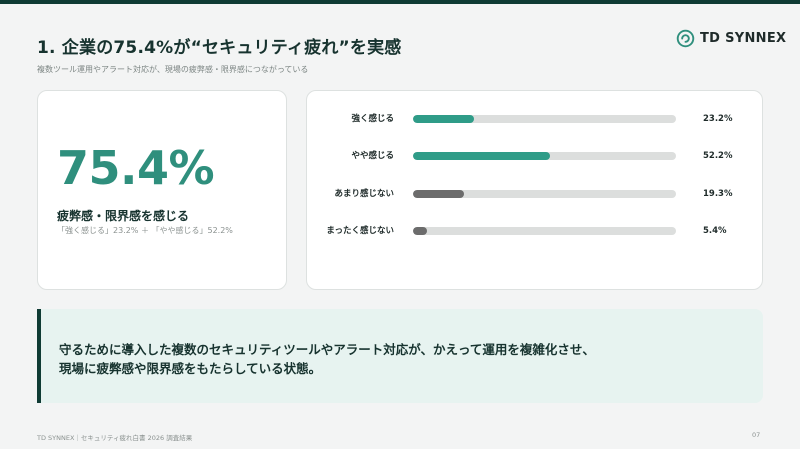 The width and height of the screenshot is (800, 449). What do you see at coordinates (39, 356) in the screenshot?
I see `callout-accent-bar` at bounding box center [39, 356].